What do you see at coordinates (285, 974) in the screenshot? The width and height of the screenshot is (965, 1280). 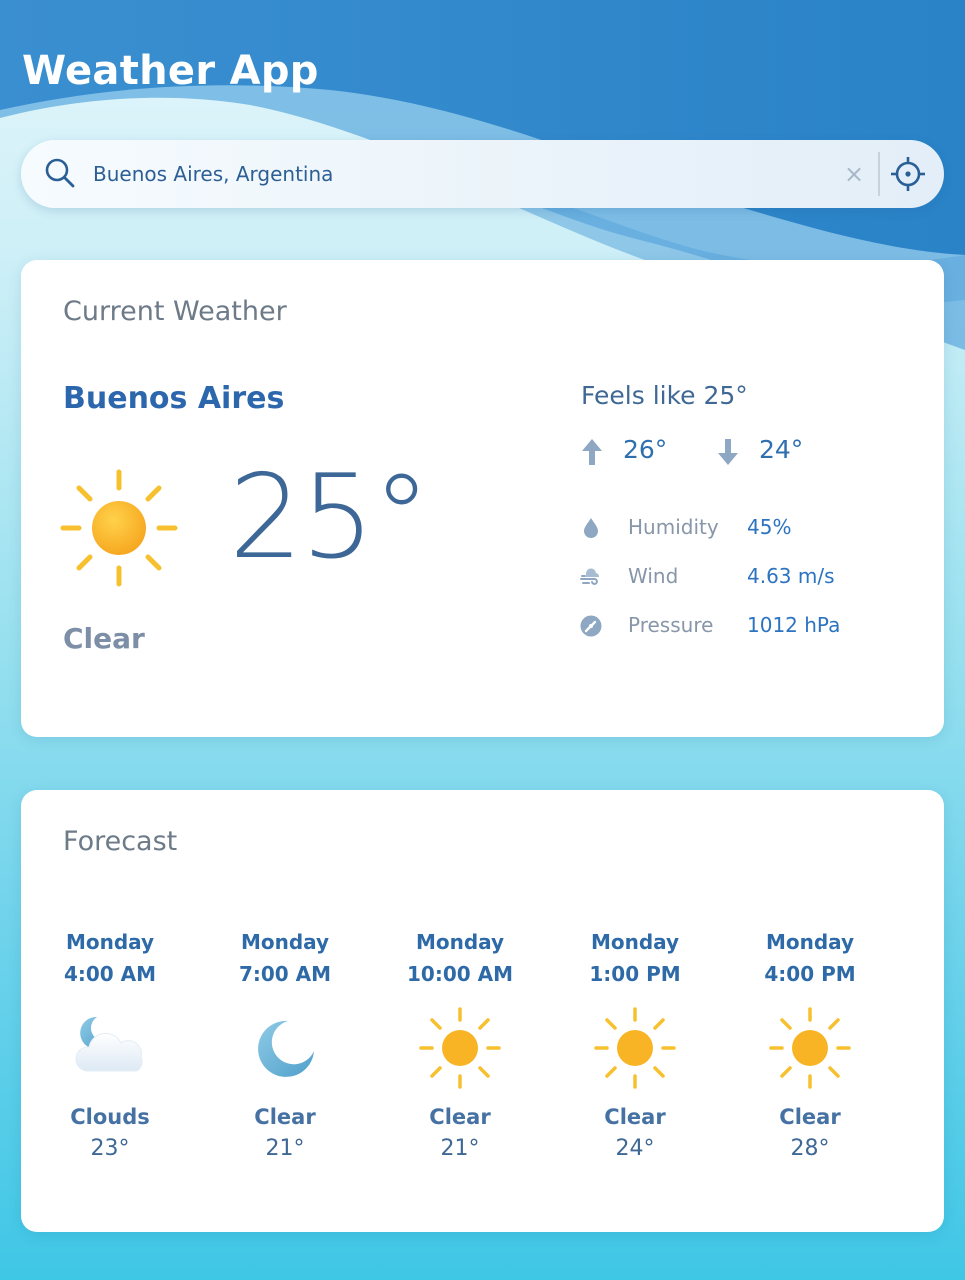 I see `forecast-time: 7:00 AM` at bounding box center [285, 974].